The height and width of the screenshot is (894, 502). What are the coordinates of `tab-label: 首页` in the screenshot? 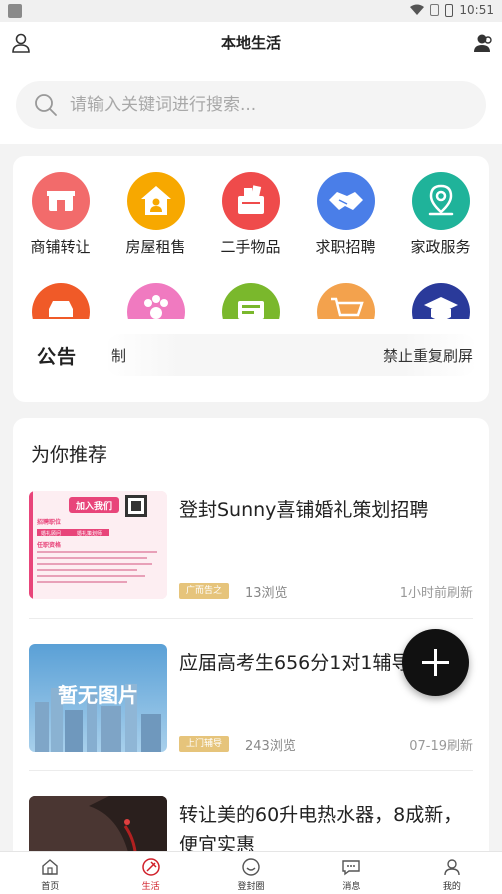 It's located at (50, 887).